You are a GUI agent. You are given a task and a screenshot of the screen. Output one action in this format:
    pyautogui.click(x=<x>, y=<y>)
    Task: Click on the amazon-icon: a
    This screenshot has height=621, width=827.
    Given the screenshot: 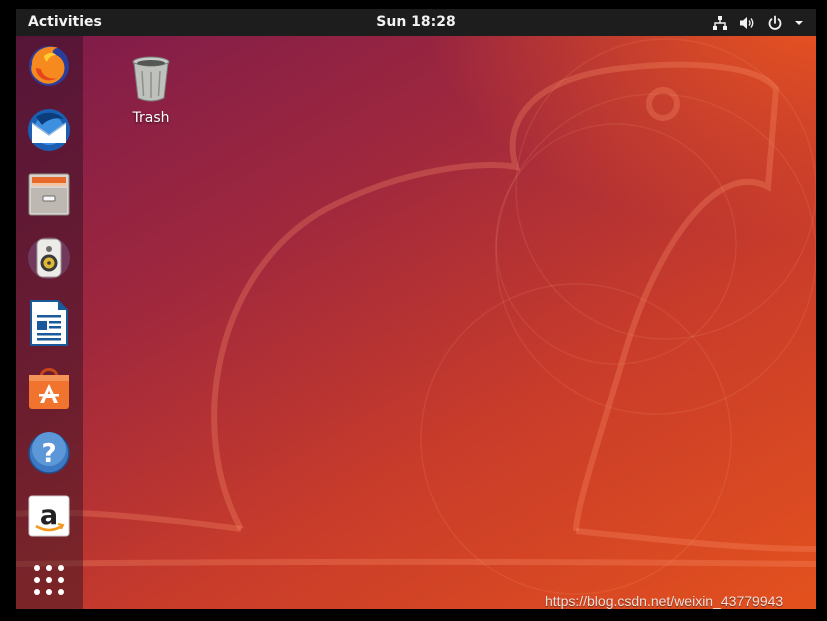 What is the action you would take?
    pyautogui.click(x=49, y=516)
    